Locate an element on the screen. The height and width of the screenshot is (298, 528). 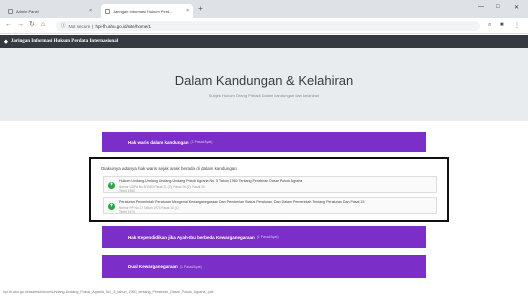
menu-icon: ⋮ is located at coordinates (517, 25).